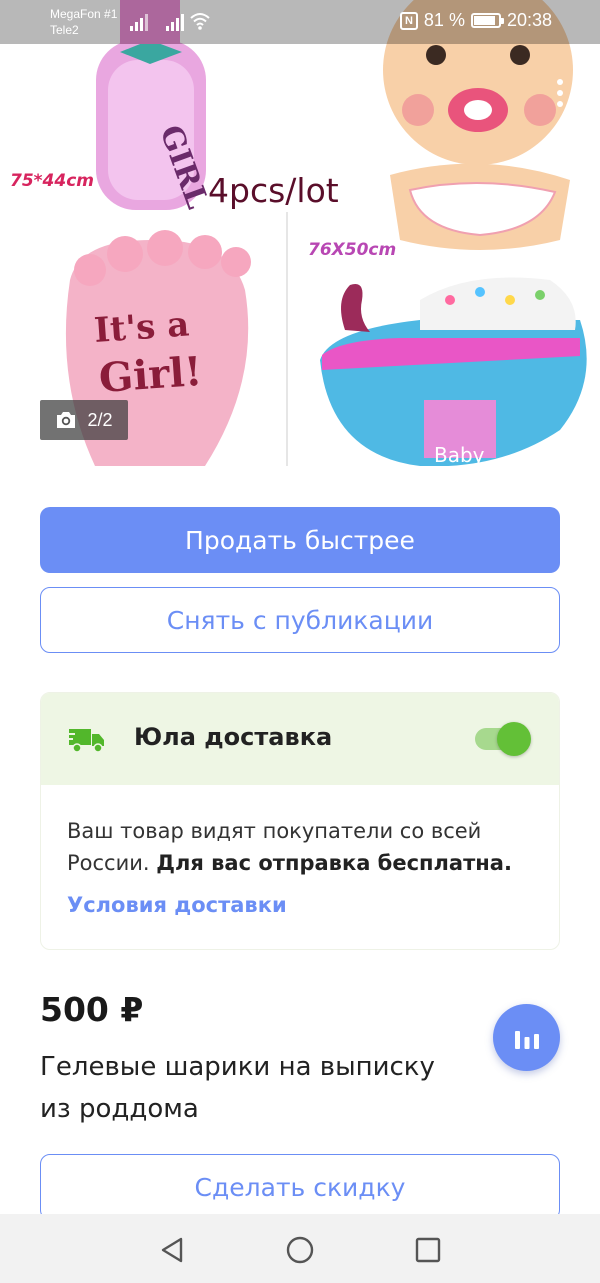  Describe the element at coordinates (100, 419) in the screenshot. I see `photo-counter-text: 2/2` at that location.